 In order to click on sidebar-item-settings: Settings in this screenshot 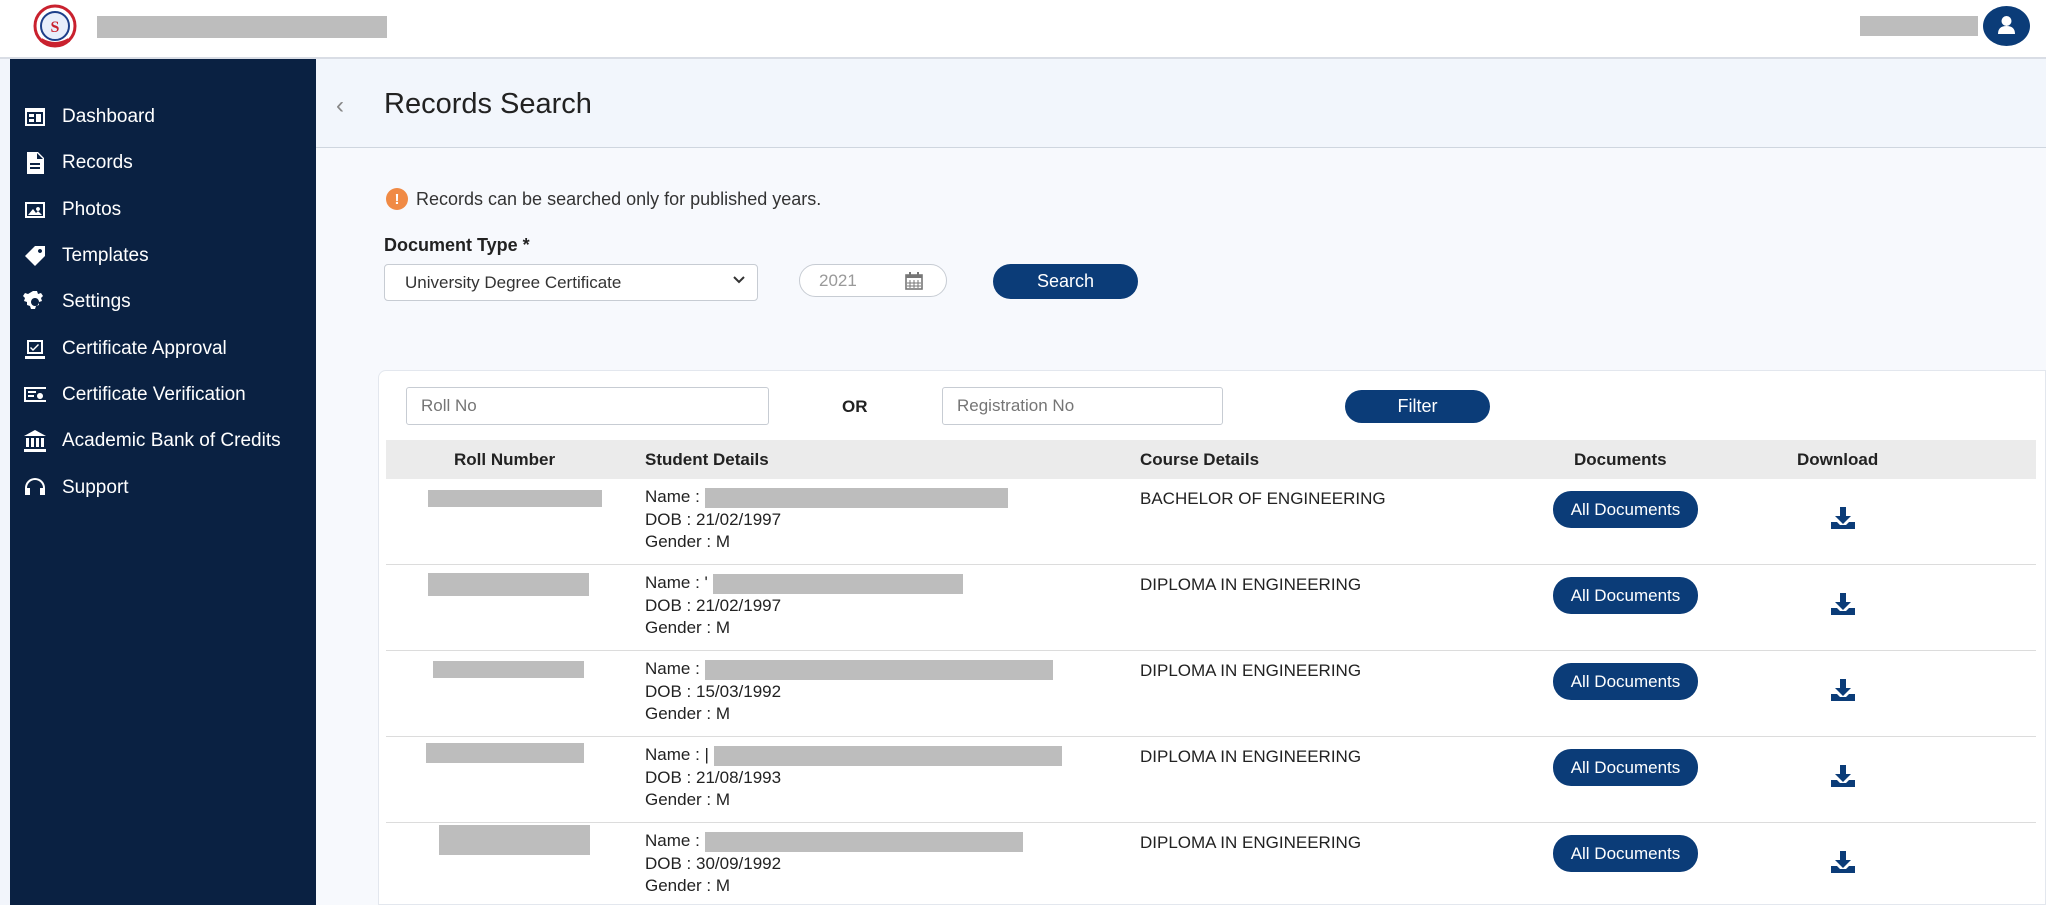, I will do `click(163, 302)`.